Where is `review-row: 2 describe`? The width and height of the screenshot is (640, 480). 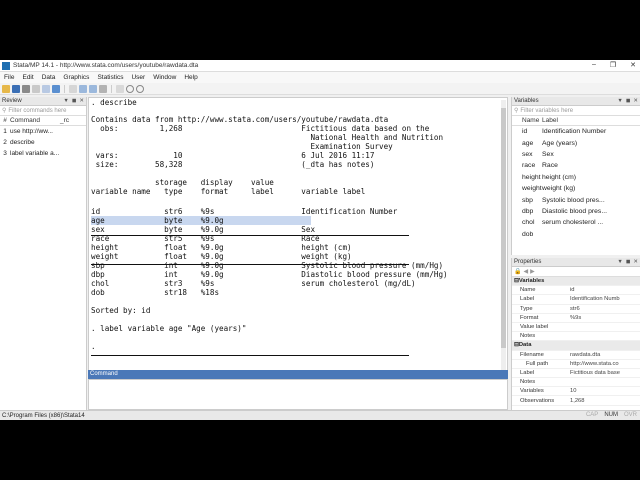 review-row: 2 describe is located at coordinates (43, 142).